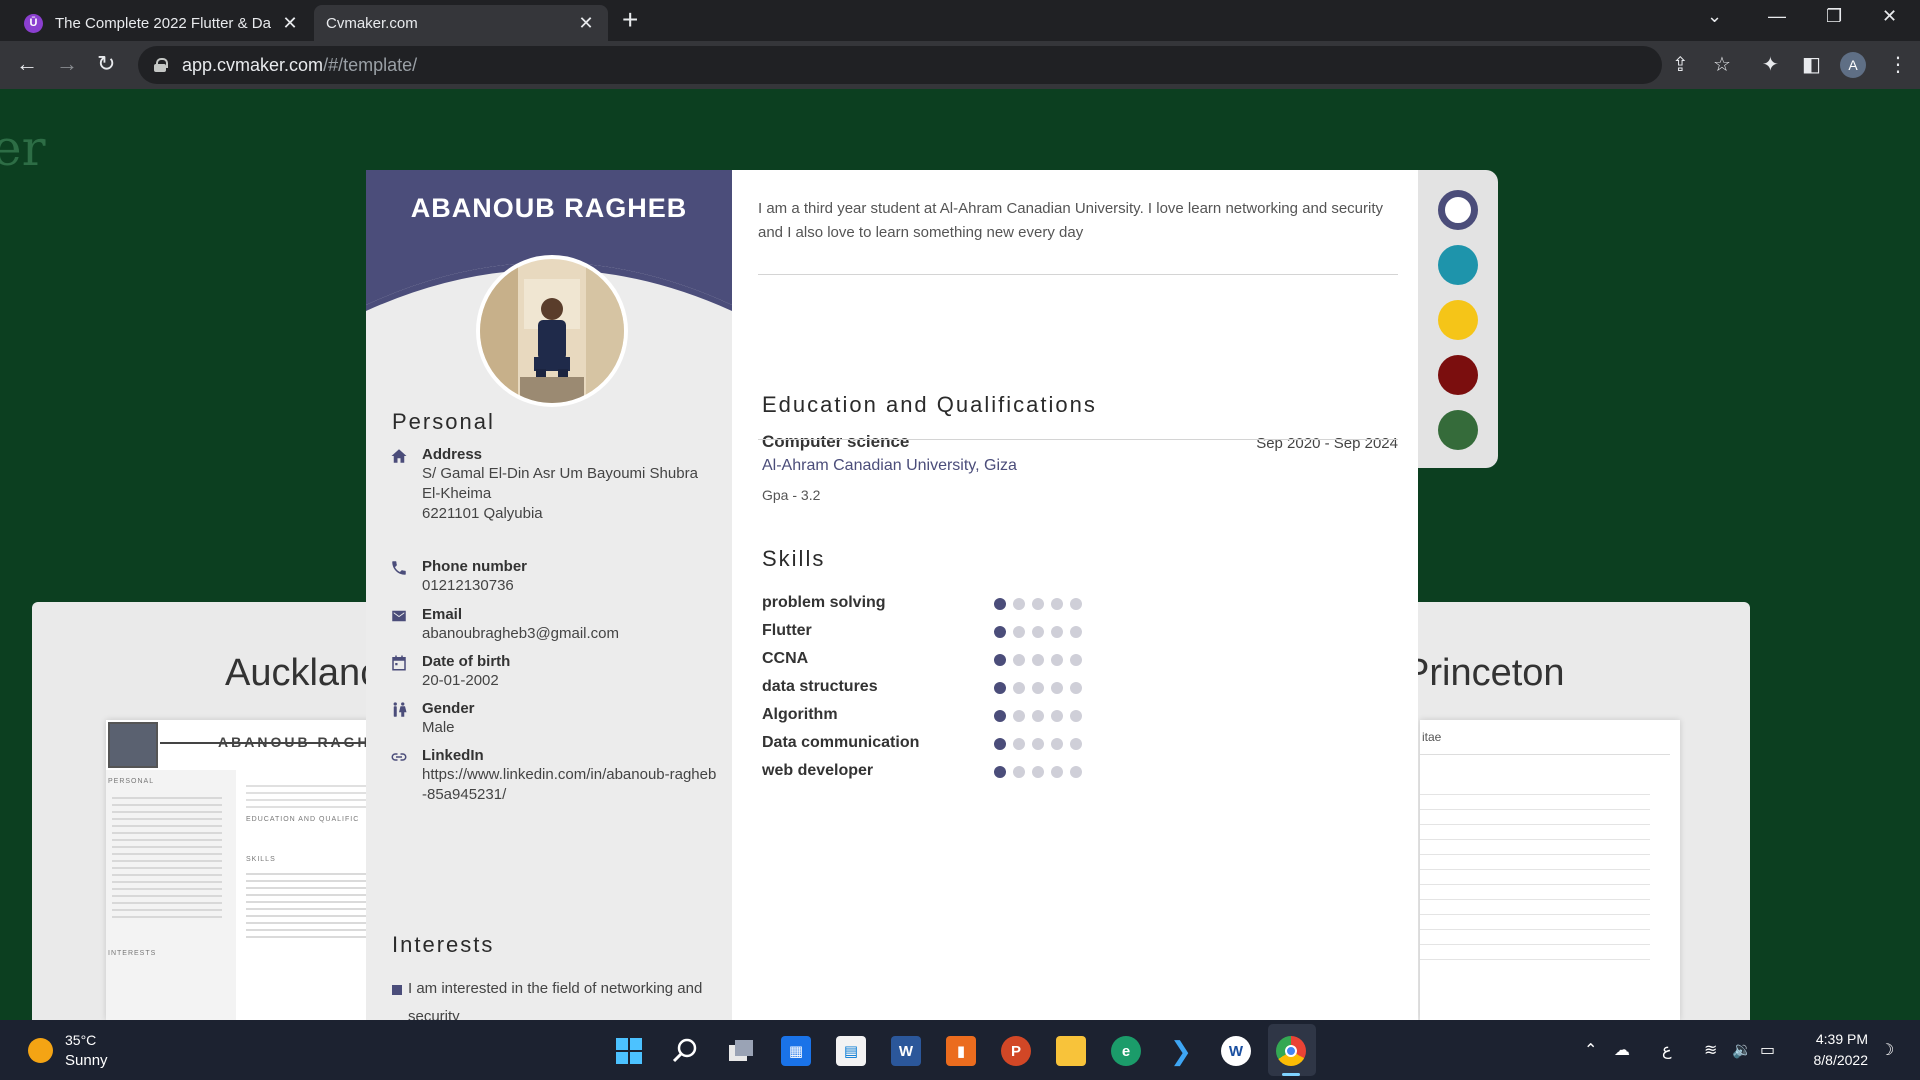 The height and width of the screenshot is (1080, 1920). Describe the element at coordinates (40, 1050) in the screenshot. I see `sun-icon` at that location.